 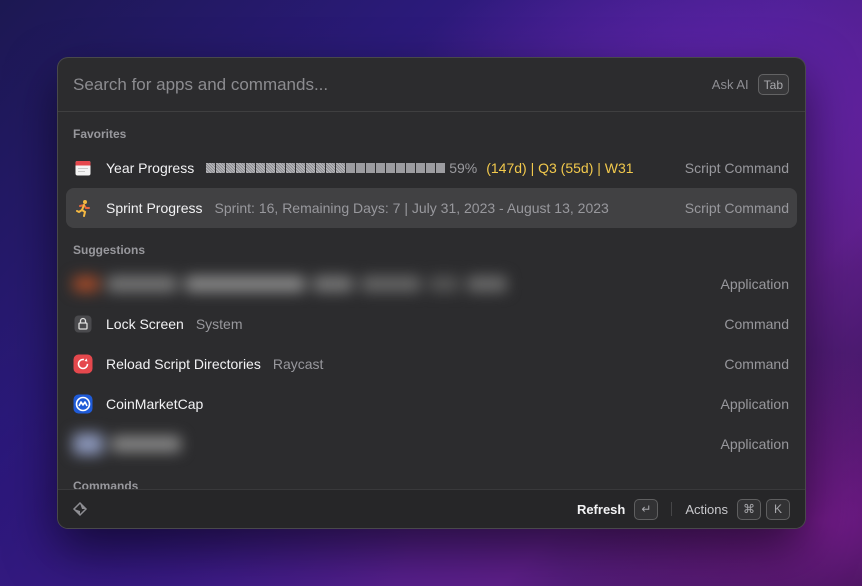 What do you see at coordinates (646, 509) in the screenshot?
I see `return-key: ↵` at bounding box center [646, 509].